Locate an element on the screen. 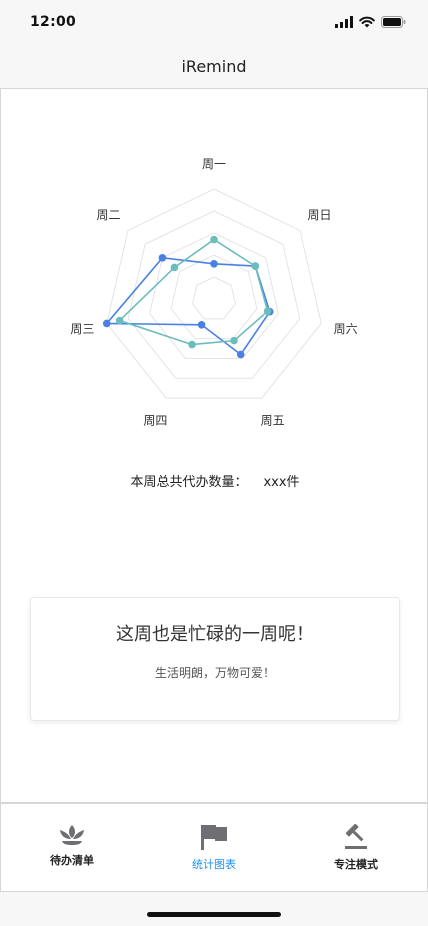 The height and width of the screenshot is (926, 428). tab-focus-mode-label: 专注模式 is located at coordinates (356, 864).